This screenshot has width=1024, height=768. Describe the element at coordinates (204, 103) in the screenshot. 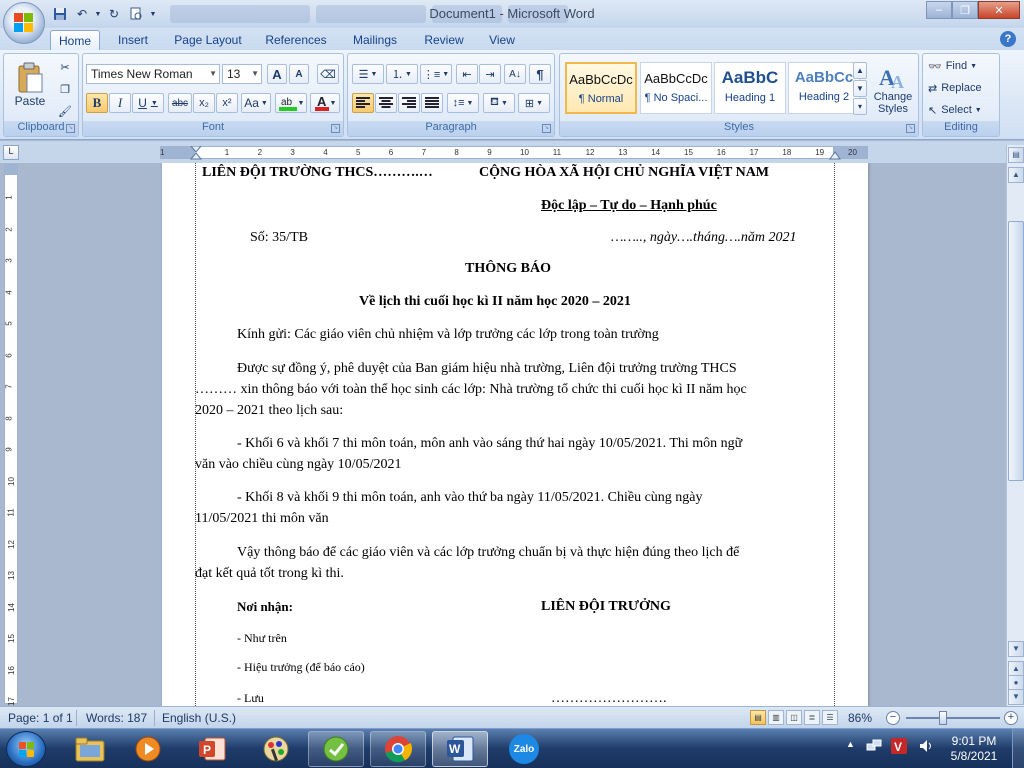

I see `subscript-button: x₂` at that location.